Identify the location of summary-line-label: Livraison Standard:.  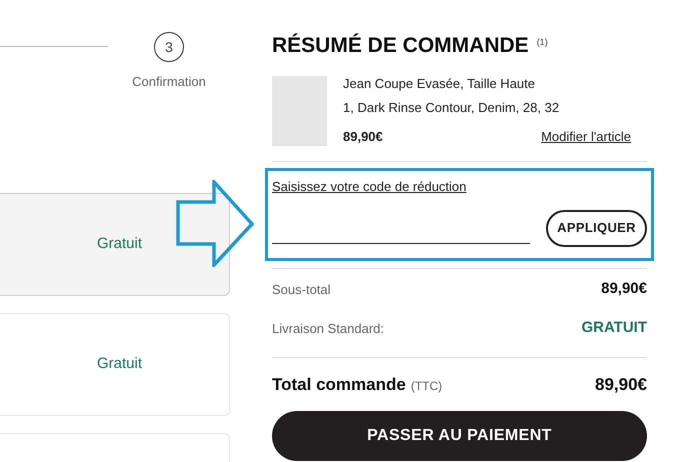
(328, 329).